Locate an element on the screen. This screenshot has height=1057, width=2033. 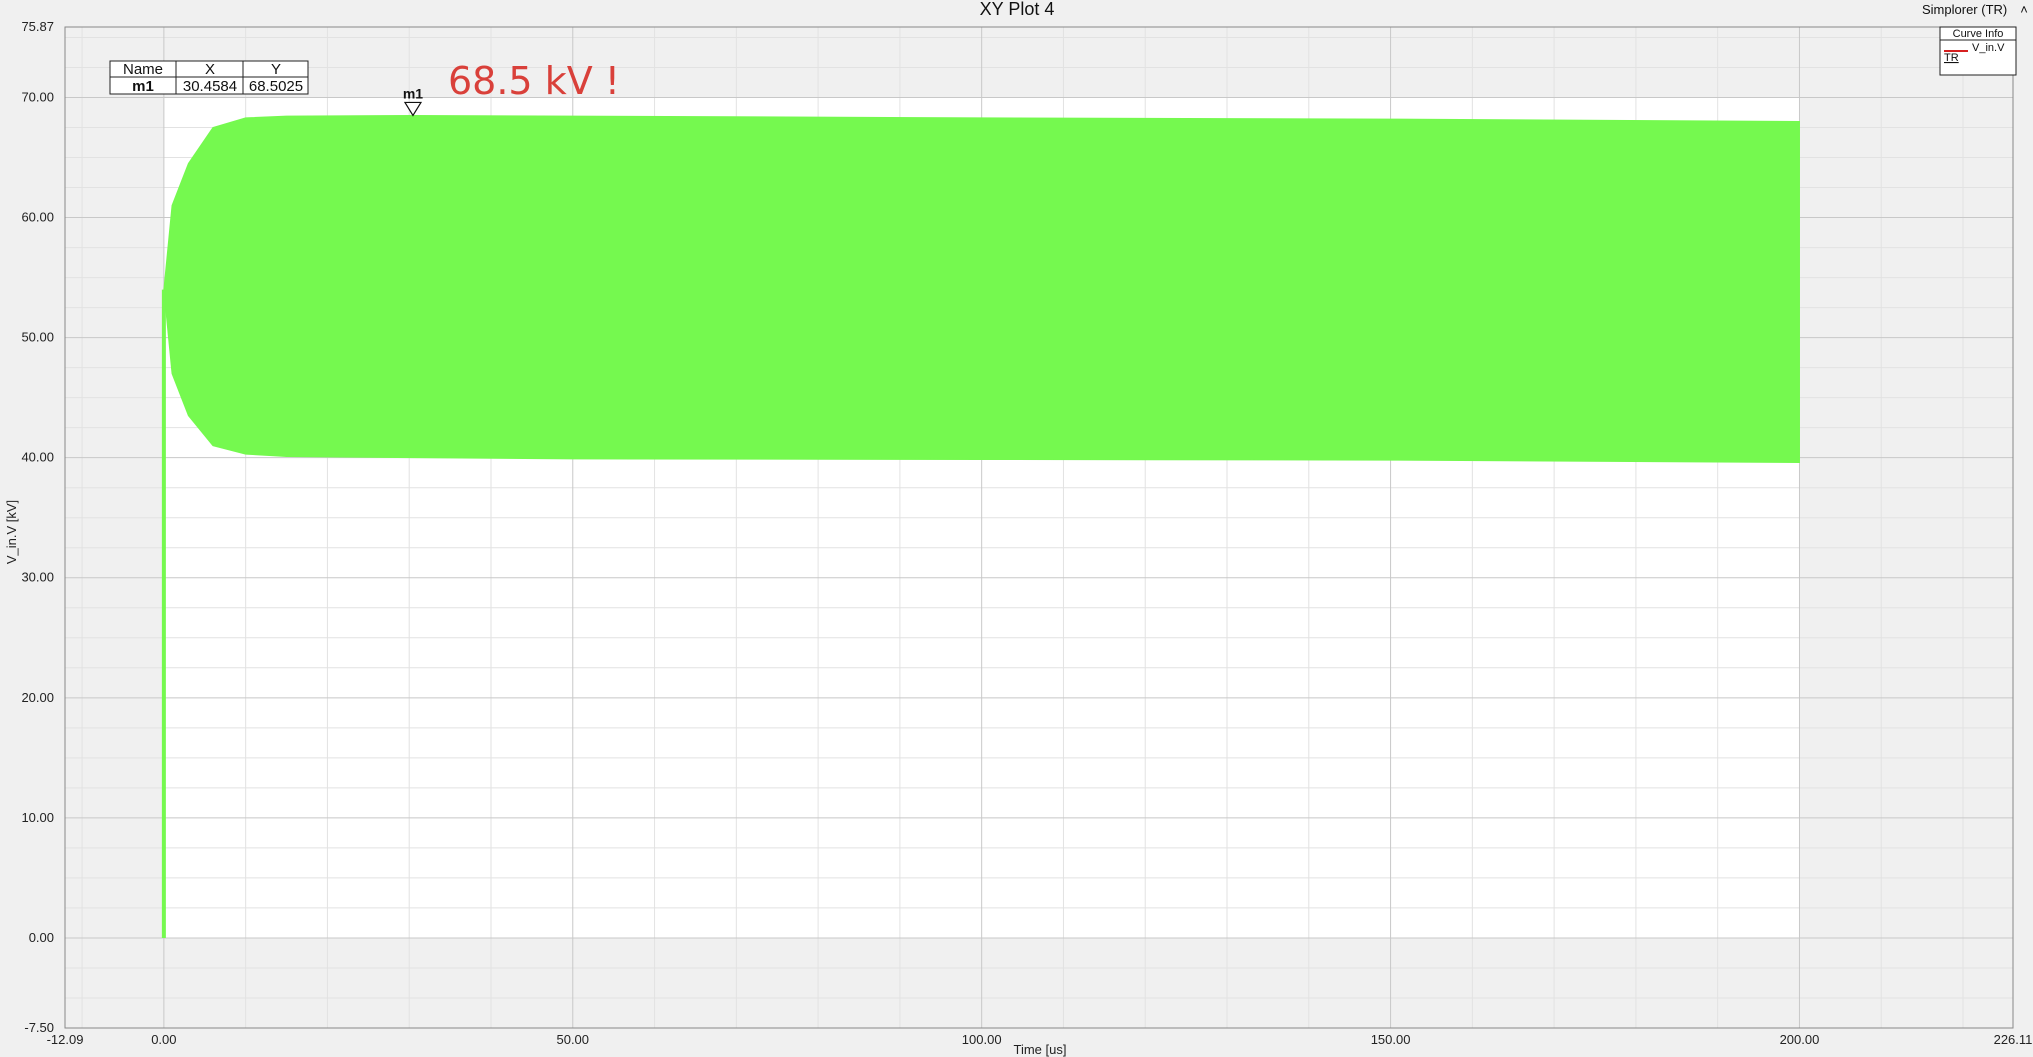
y-tick-label: 60.00 is located at coordinates (37, 217).